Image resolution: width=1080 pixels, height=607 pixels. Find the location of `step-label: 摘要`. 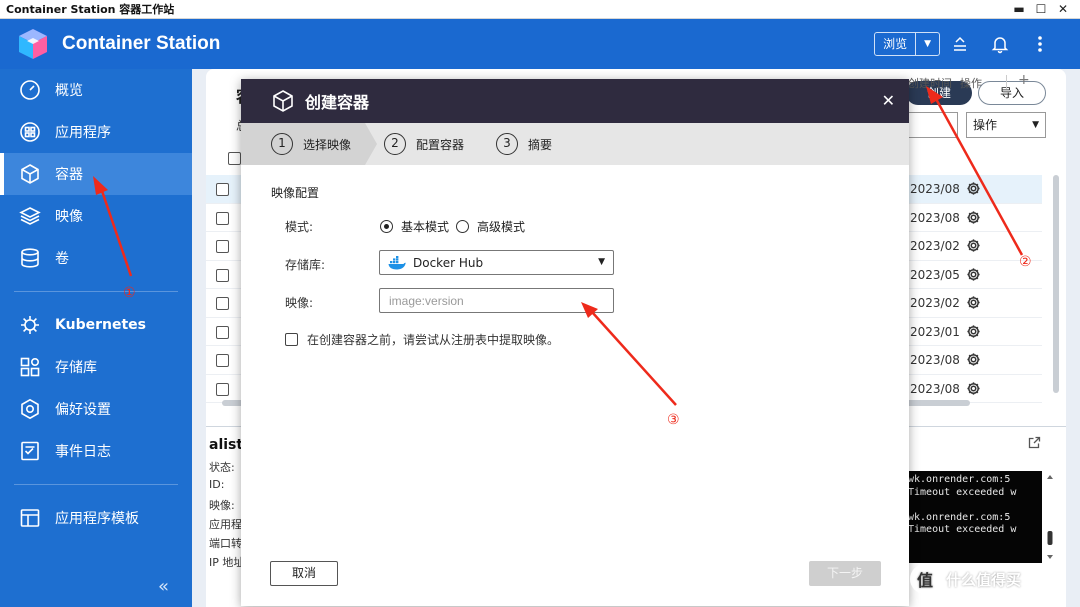

step-label: 摘要 is located at coordinates (540, 144).